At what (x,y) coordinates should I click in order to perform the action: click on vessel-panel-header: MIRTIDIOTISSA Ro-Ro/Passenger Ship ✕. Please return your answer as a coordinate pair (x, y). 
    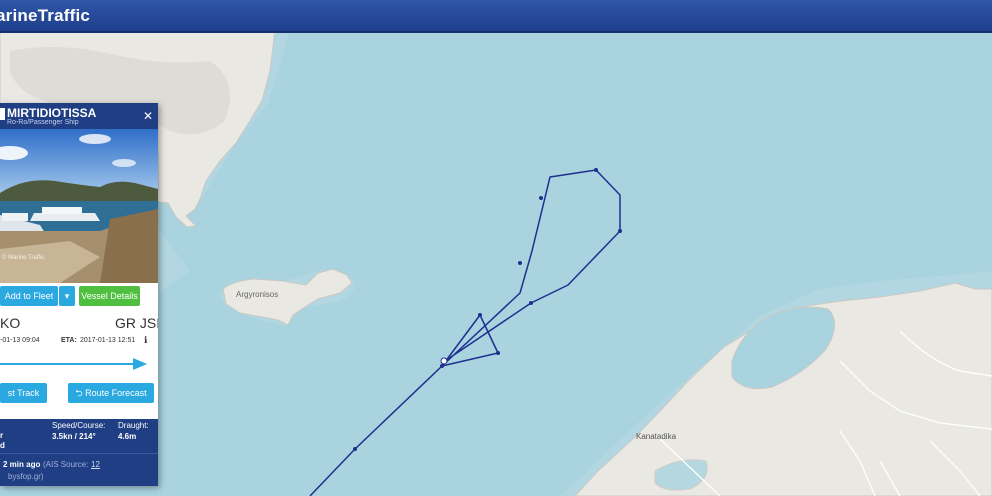
    Looking at the image, I should click on (79, 116).